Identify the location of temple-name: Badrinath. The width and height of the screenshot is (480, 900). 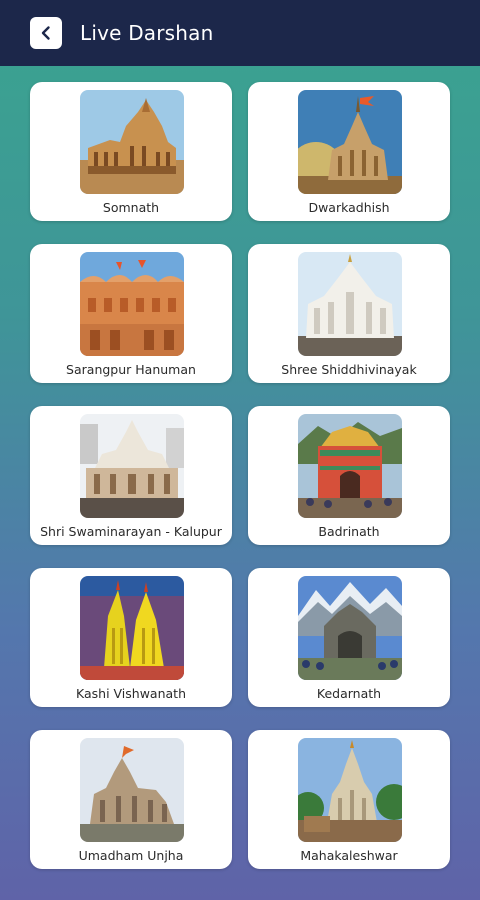
(349, 531).